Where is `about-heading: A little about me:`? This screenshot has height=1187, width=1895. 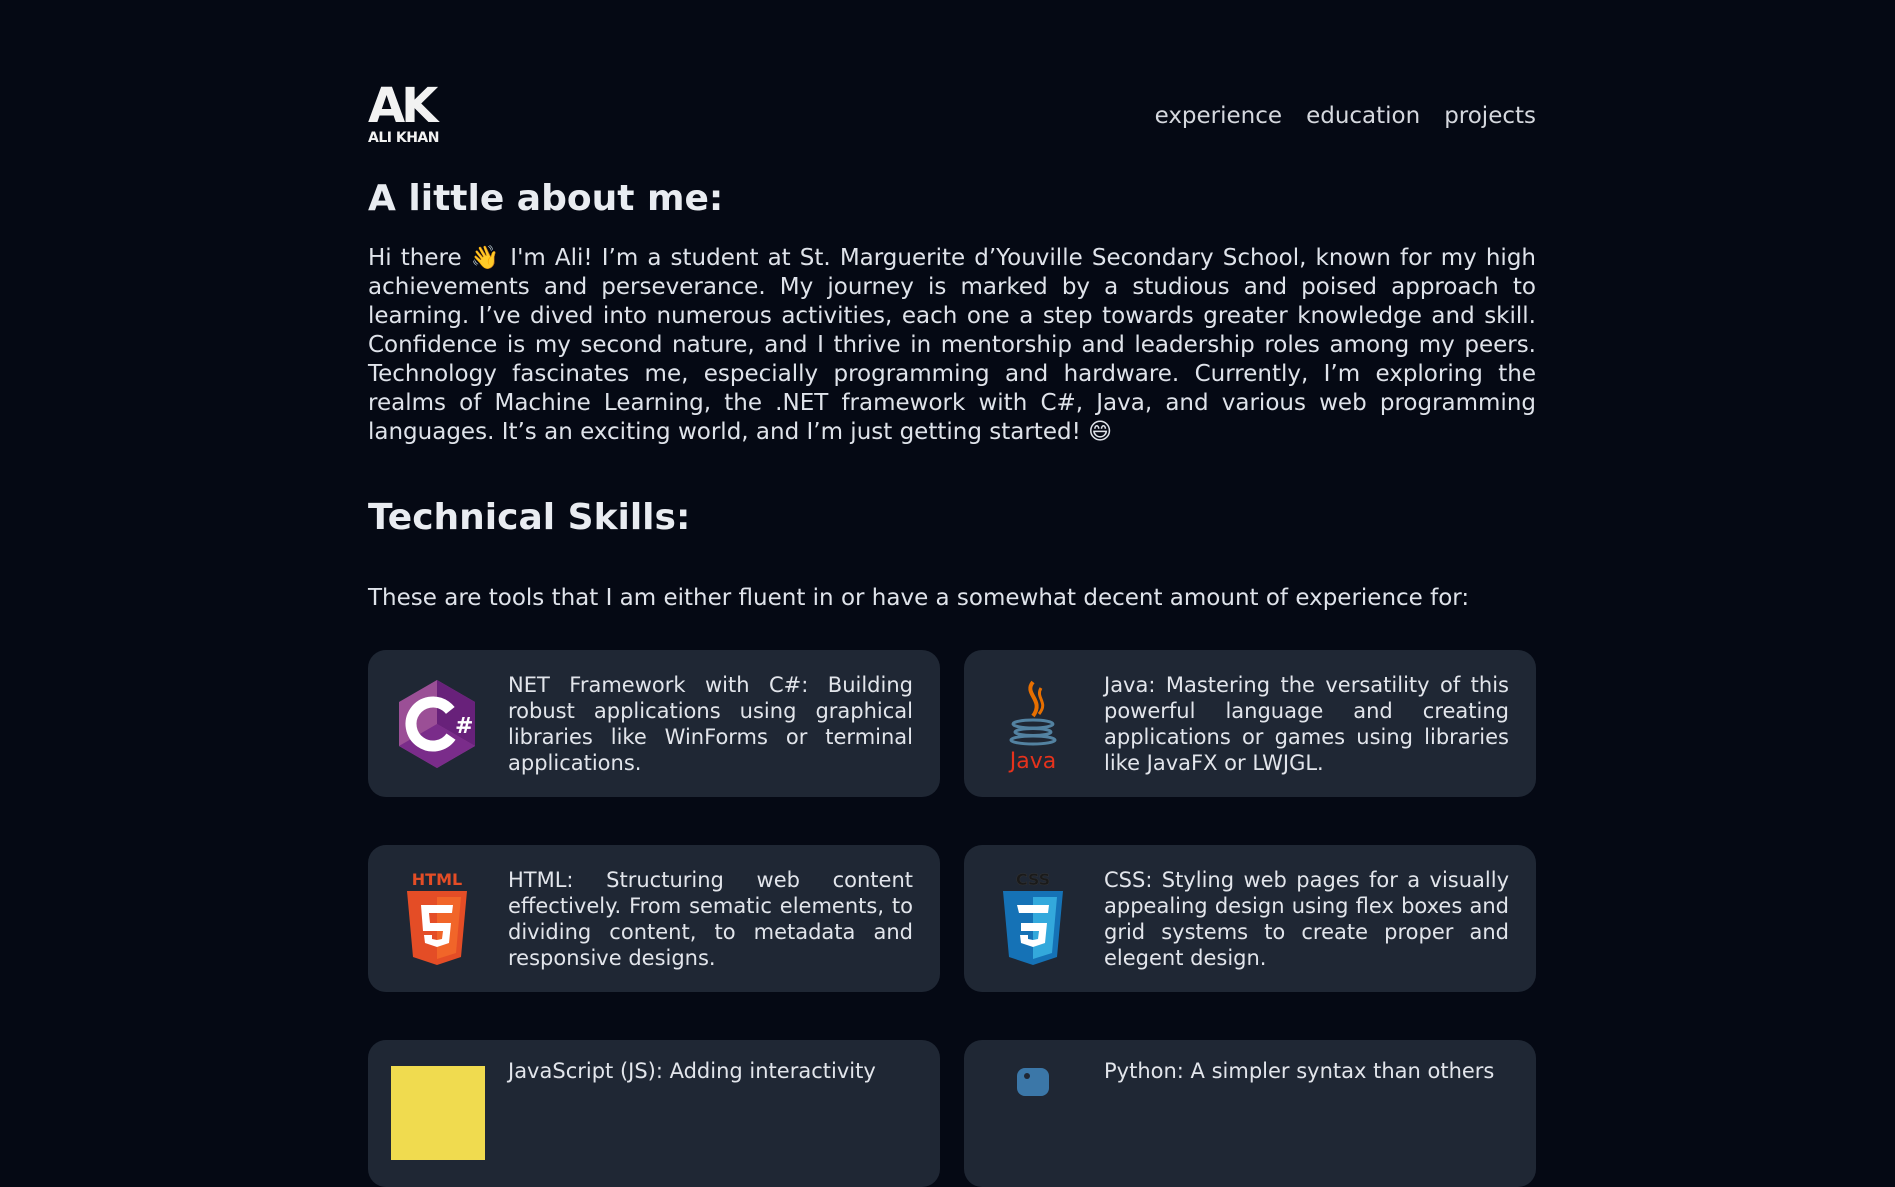 about-heading: A little about me: is located at coordinates (546, 198).